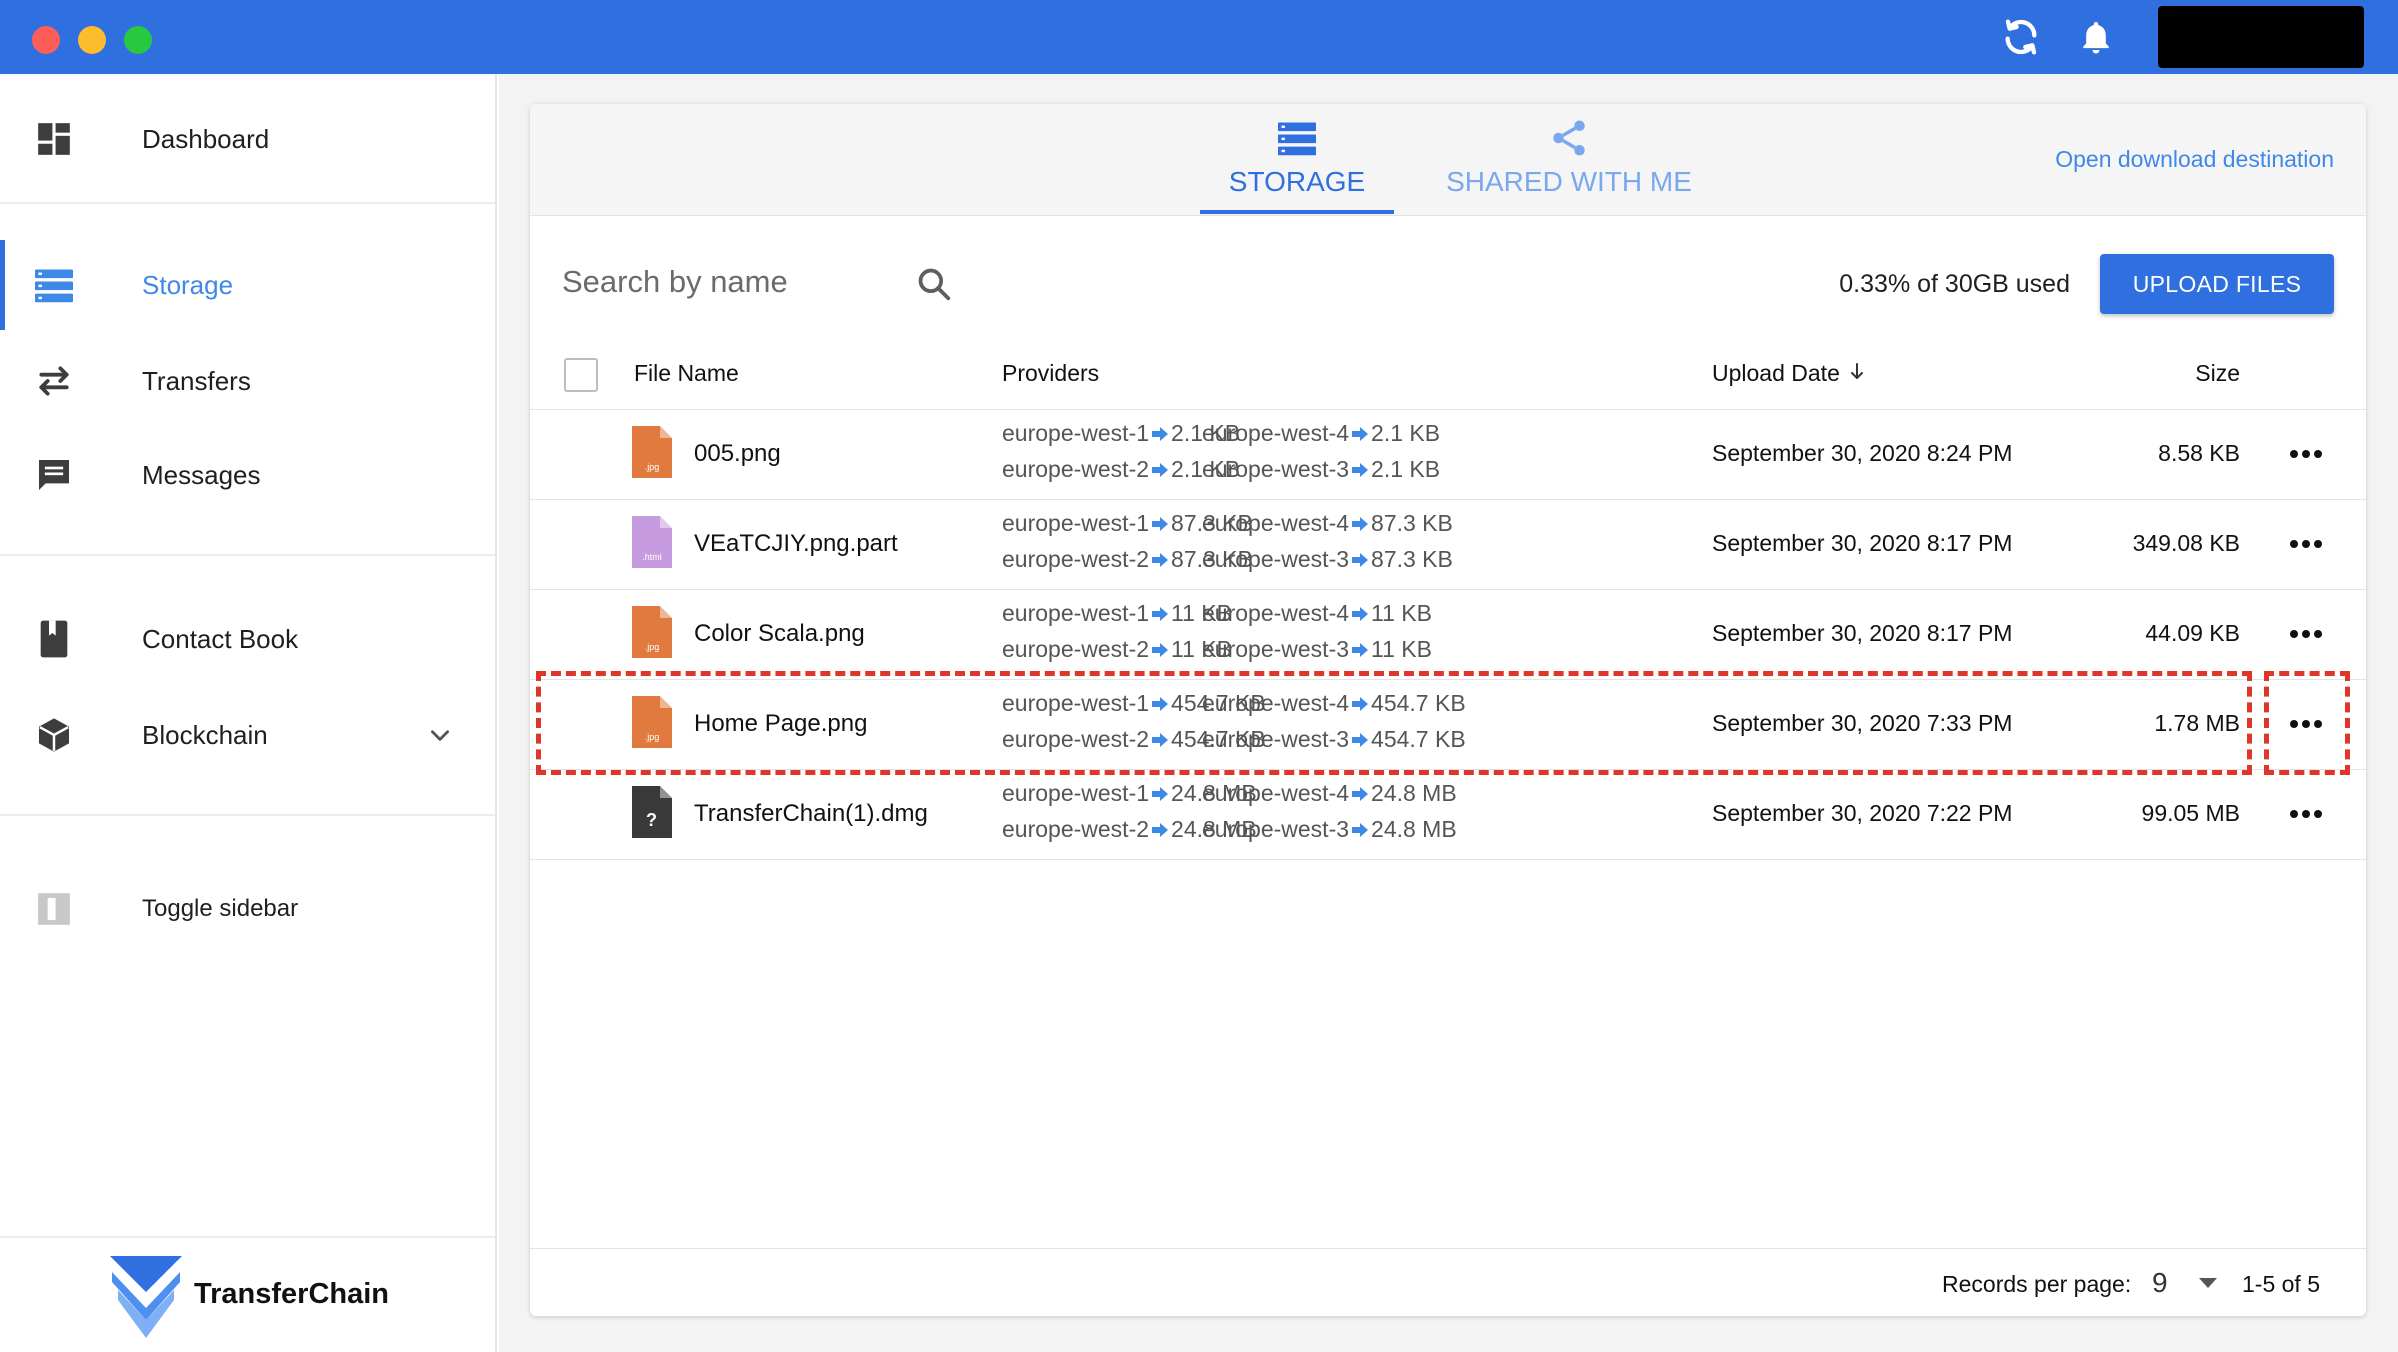 This screenshot has height=1352, width=2398. I want to click on active-tab-indicator, so click(1297, 212).